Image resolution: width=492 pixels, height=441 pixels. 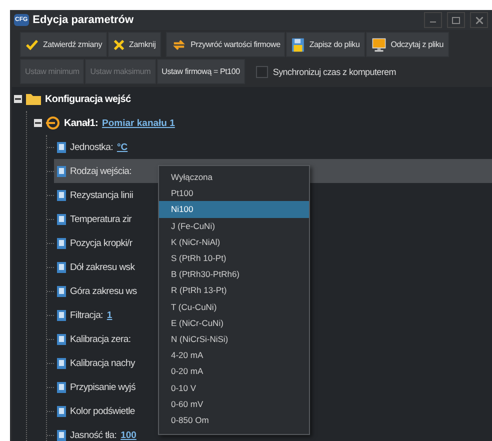 What do you see at coordinates (102, 363) in the screenshot?
I see `tree-item-label: Kalibracja nachy` at bounding box center [102, 363].